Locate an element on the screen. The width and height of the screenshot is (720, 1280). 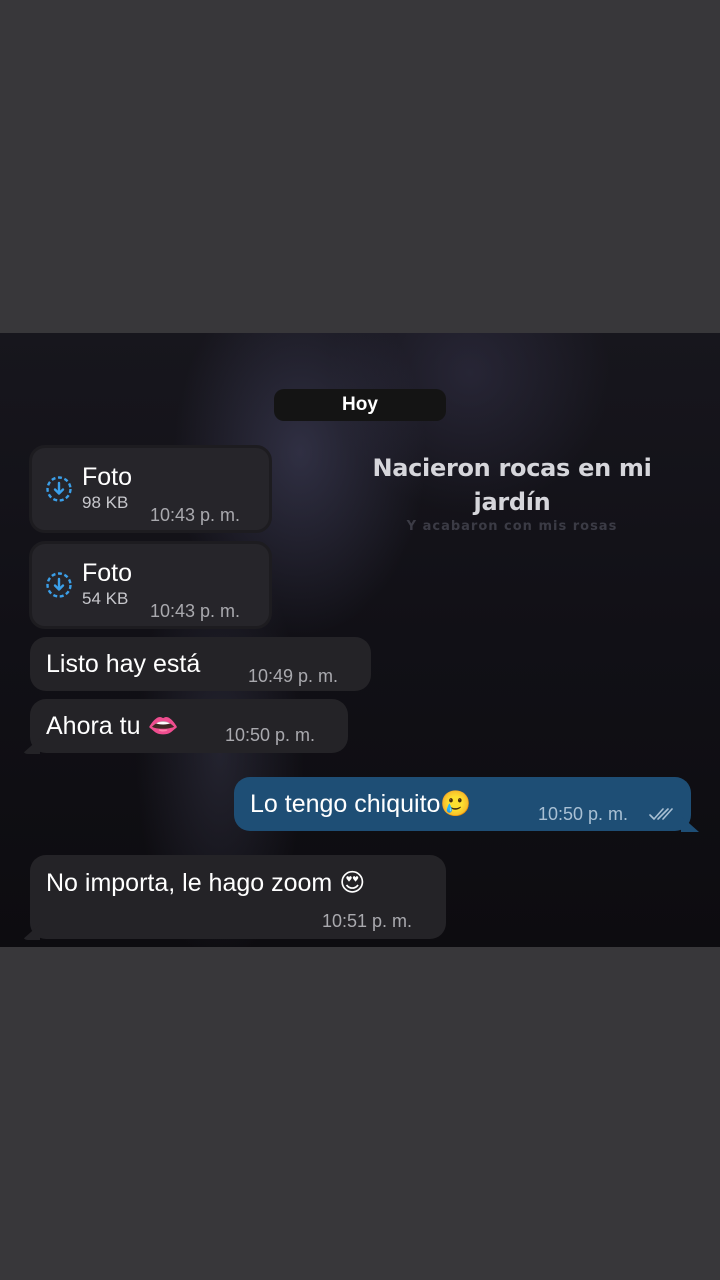
file-size: 54 KB is located at coordinates (105, 598).